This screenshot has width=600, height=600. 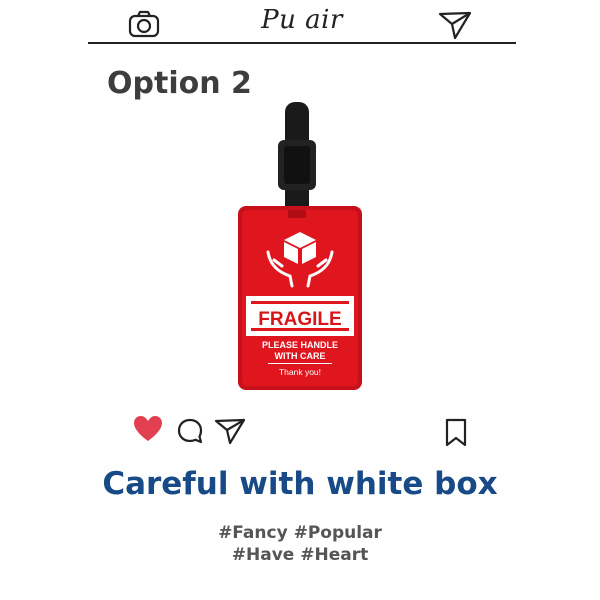 What do you see at coordinates (179, 83) in the screenshot?
I see `option-title: Option 2` at bounding box center [179, 83].